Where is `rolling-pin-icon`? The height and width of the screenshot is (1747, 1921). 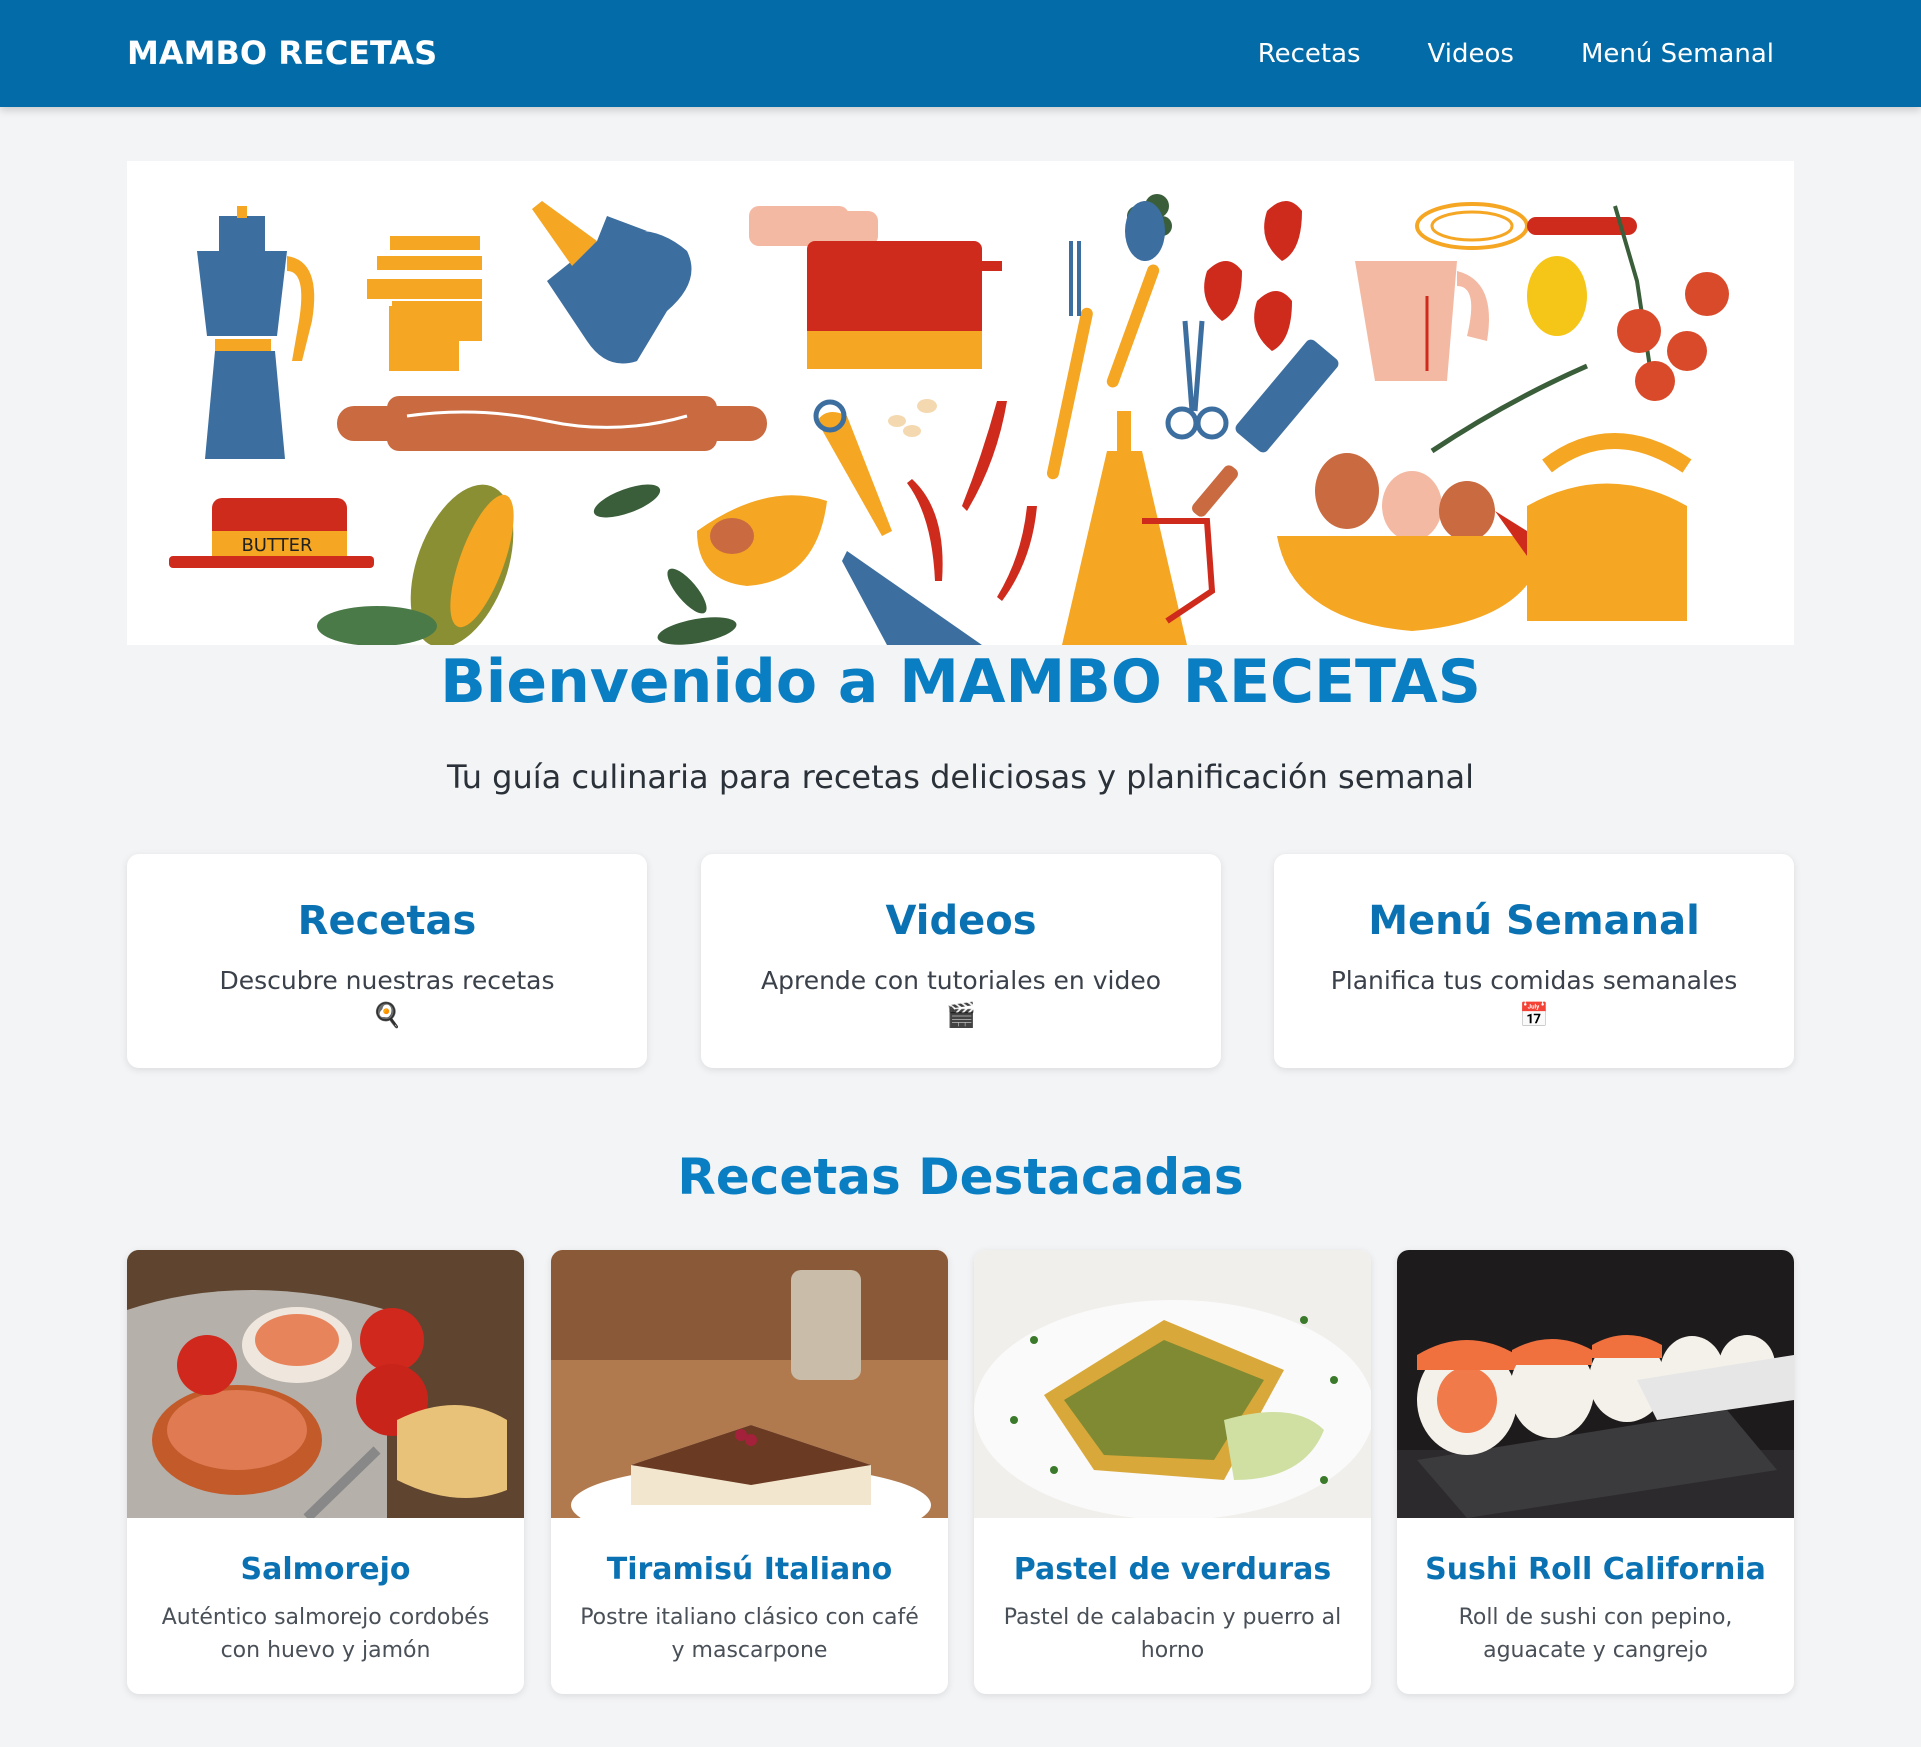
rolling-pin-icon is located at coordinates (552, 423).